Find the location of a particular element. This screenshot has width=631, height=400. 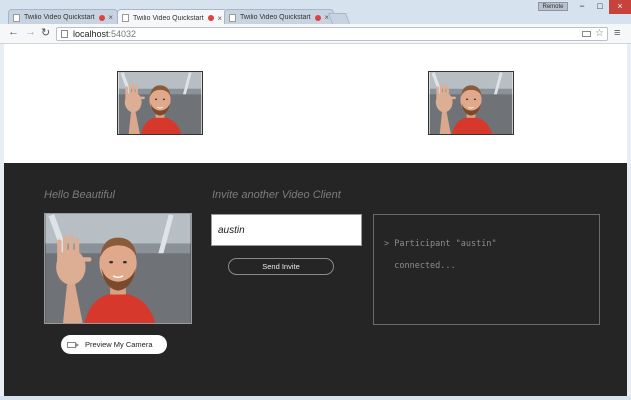

tab-1: Twilio Video Quickstart × is located at coordinates (63, 17).